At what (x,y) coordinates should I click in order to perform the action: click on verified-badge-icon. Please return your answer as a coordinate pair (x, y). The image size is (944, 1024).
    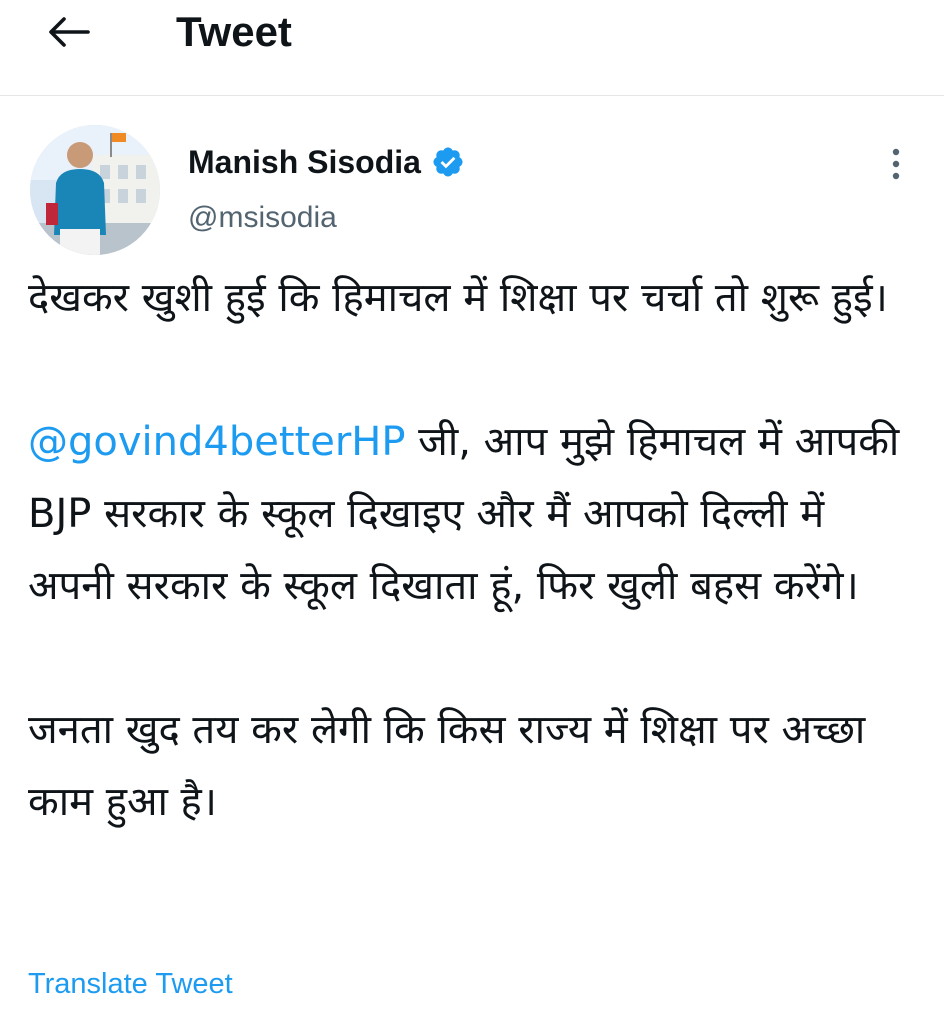
    Looking at the image, I should click on (448, 162).